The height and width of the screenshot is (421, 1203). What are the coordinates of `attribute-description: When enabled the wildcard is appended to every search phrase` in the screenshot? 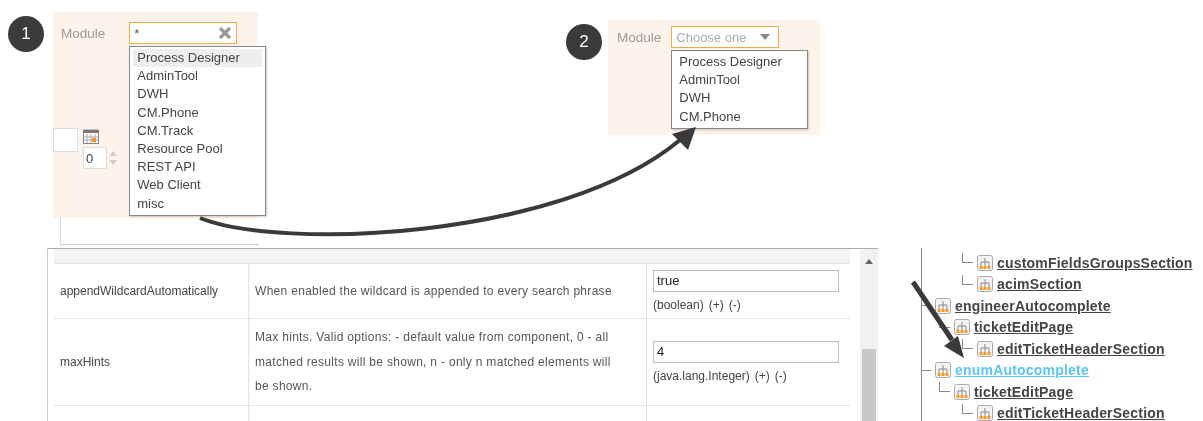 It's located at (434, 291).